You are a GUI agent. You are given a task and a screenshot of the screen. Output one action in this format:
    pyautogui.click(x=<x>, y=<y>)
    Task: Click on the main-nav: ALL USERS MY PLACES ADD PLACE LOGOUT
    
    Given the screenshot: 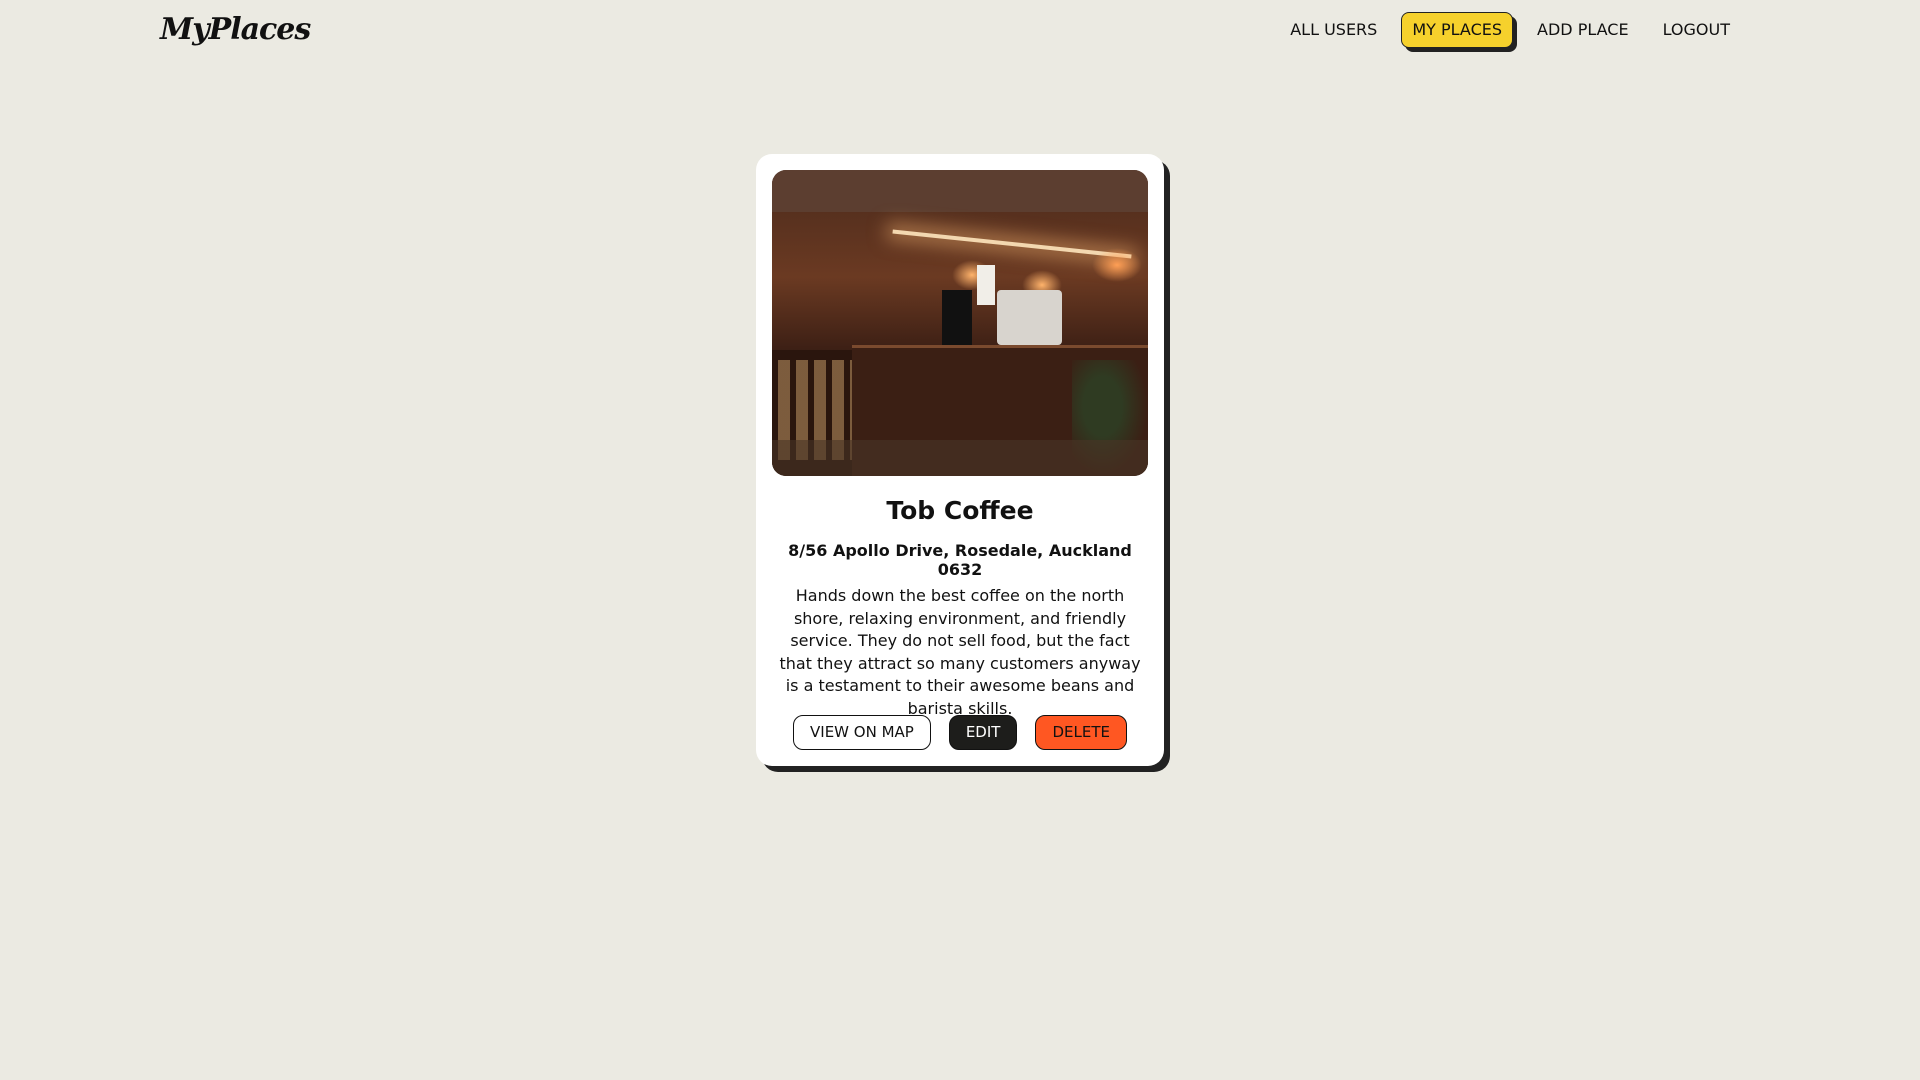 What is the action you would take?
    pyautogui.click(x=1510, y=30)
    